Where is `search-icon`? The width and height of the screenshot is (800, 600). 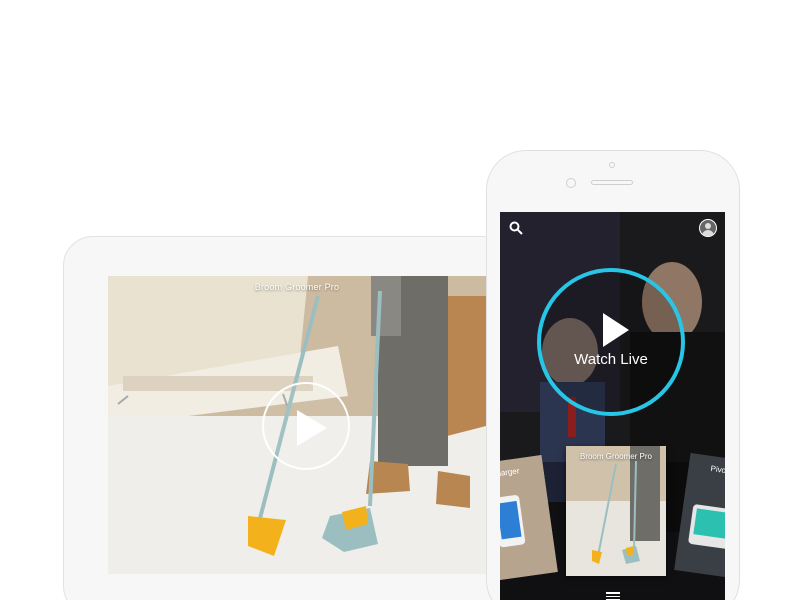
search-icon is located at coordinates (516, 228).